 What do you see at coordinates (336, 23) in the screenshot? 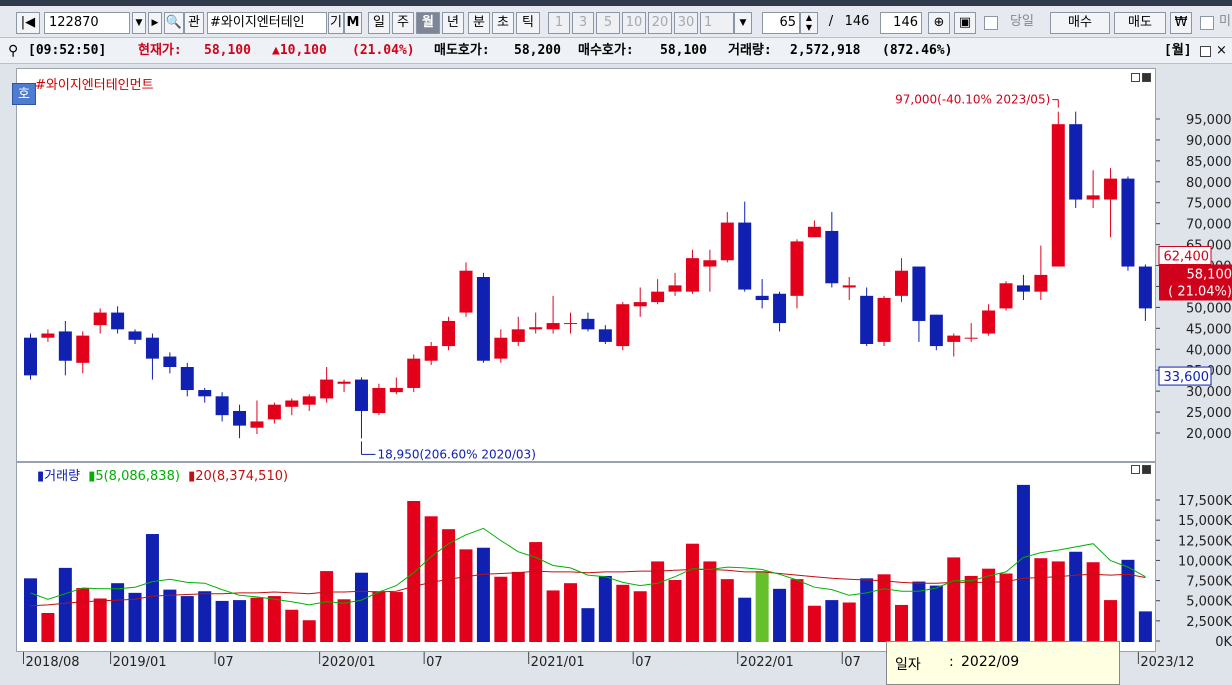
I see `gi-button: 기` at bounding box center [336, 23].